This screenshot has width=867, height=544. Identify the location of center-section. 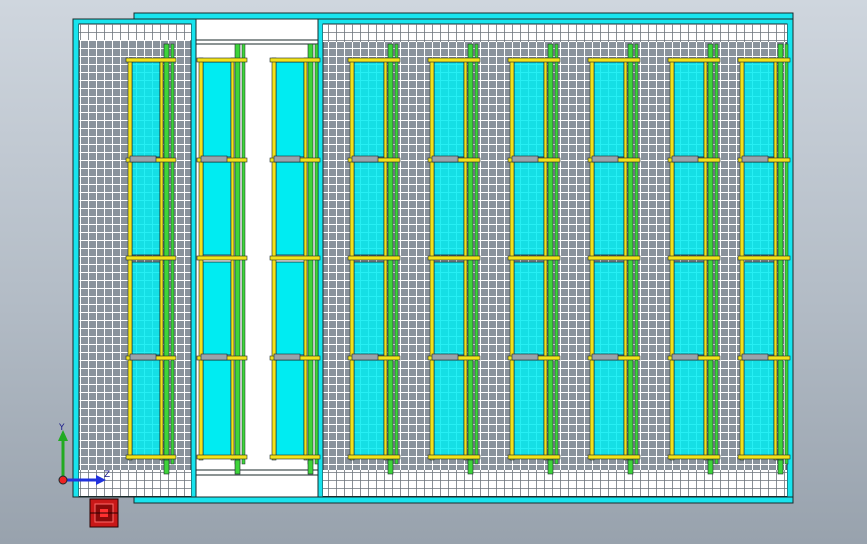
(258, 258).